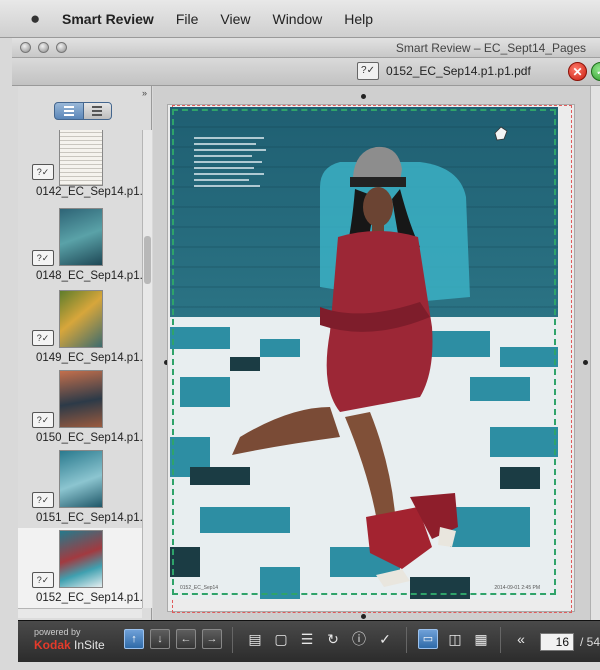  Describe the element at coordinates (458, 71) in the screenshot. I see `current-file-name: 0152_EC_Sep14.p1.p1.pdf` at that location.